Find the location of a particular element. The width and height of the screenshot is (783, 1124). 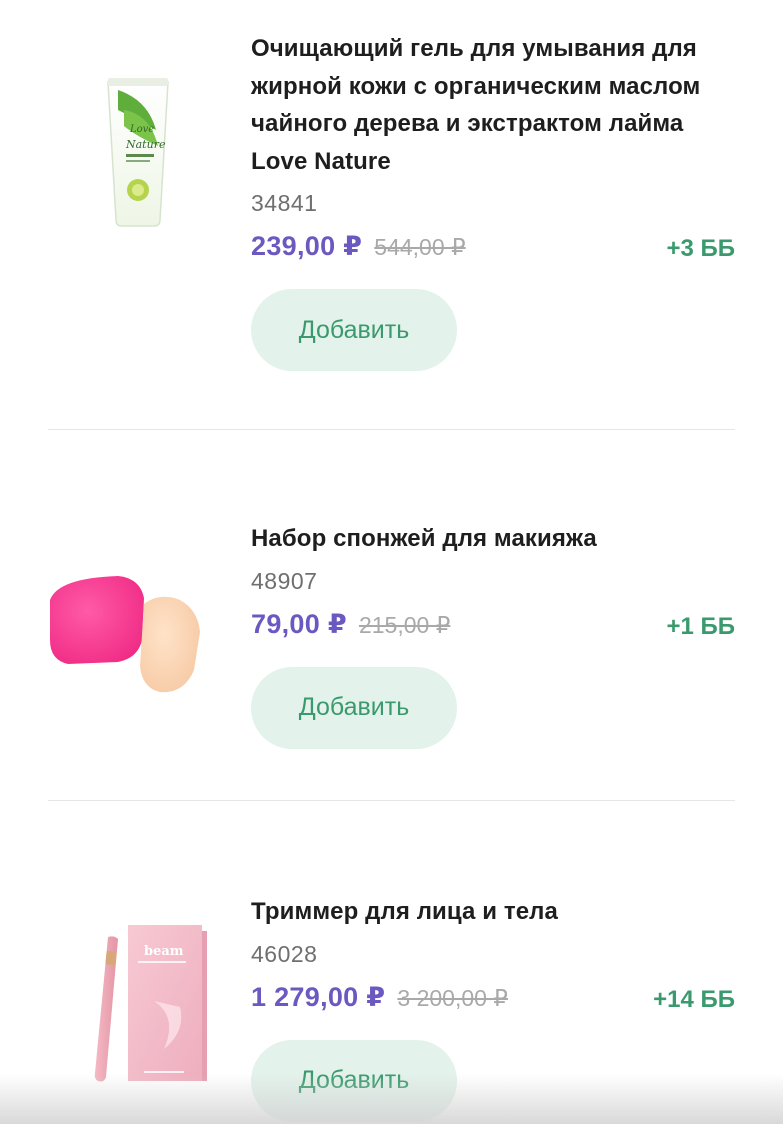

bottom-scroll-fade is located at coordinates (391, 1099).